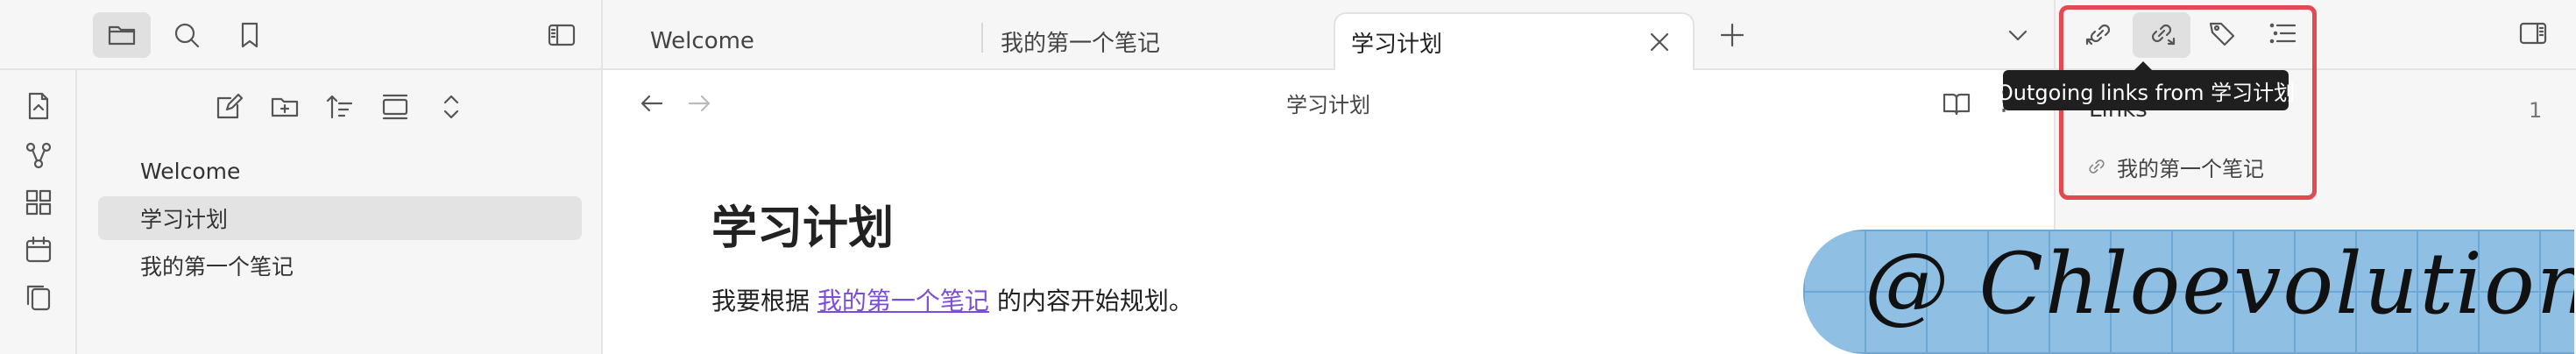 This screenshot has height=354, width=2576. What do you see at coordinates (2219, 284) in the screenshot?
I see `watermark-signature: @ Chloevolution` at bounding box center [2219, 284].